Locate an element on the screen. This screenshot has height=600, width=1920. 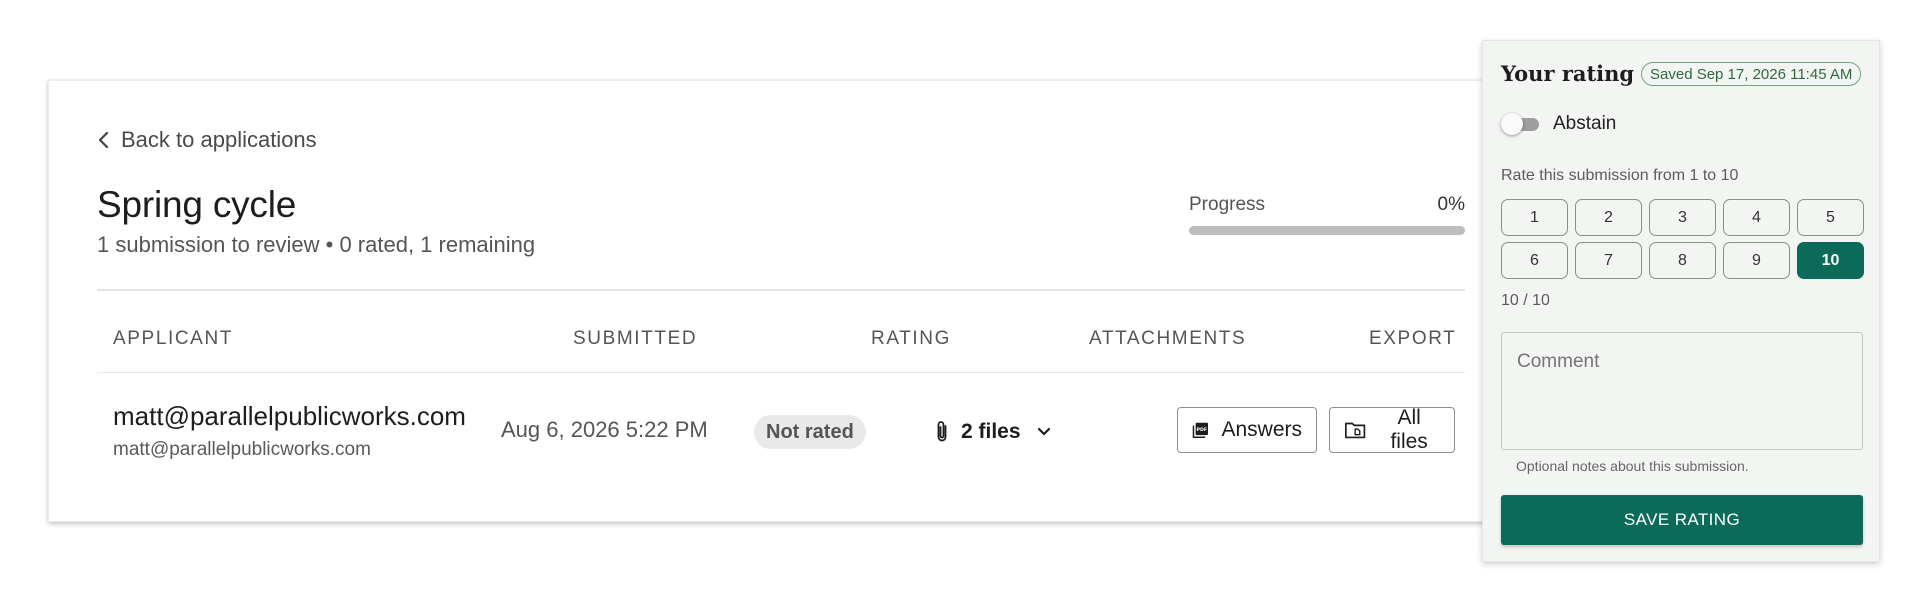
export-all-files-label: All files is located at coordinates (1409, 429).